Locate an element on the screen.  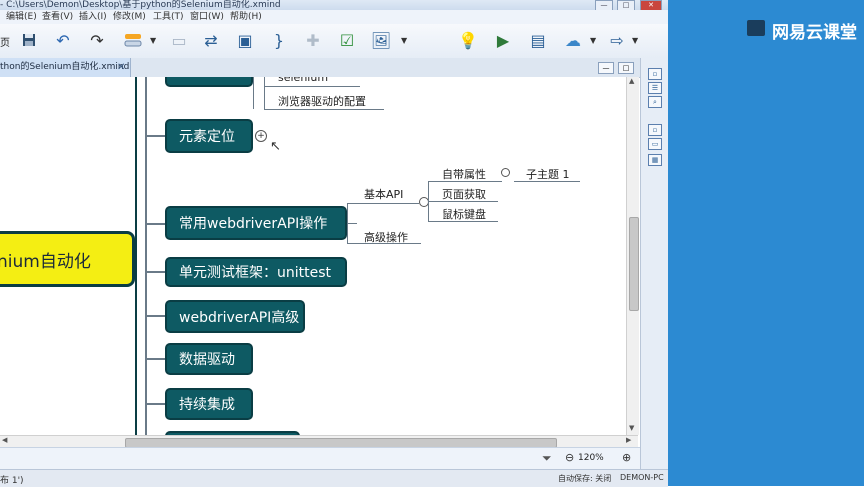
menu-tools: 工具(T) is located at coordinates (168, 17).